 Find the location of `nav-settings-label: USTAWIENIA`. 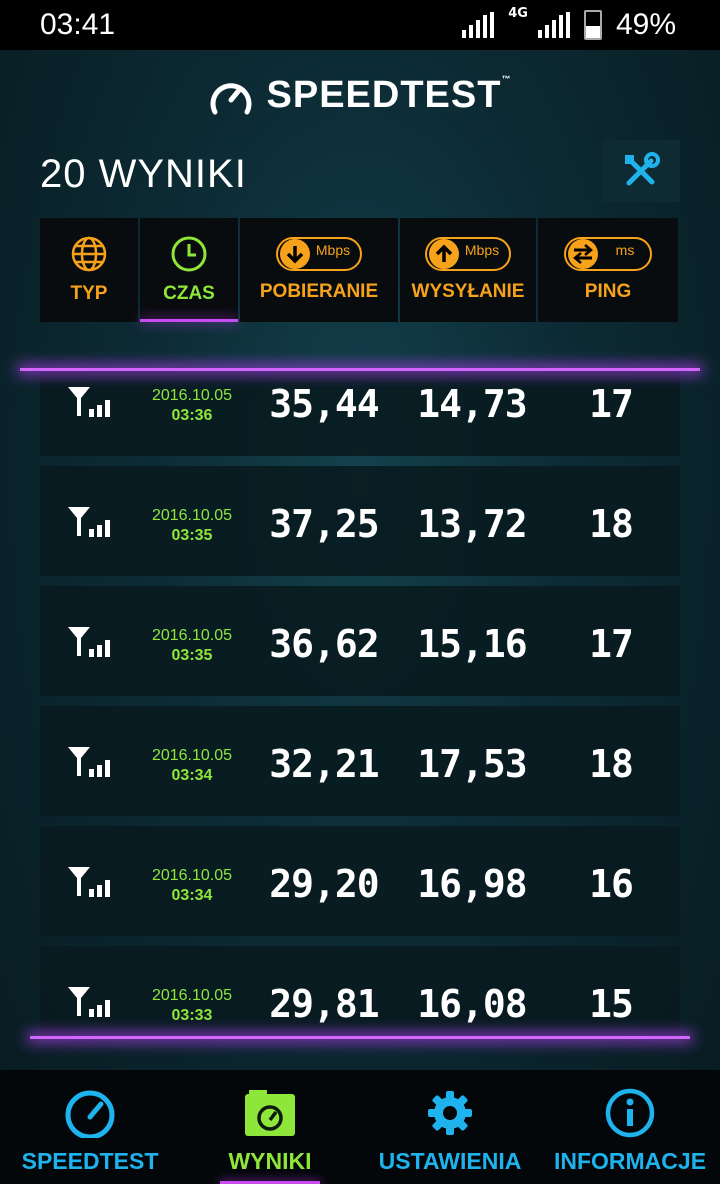

nav-settings-label: USTAWIENIA is located at coordinates (450, 1161).